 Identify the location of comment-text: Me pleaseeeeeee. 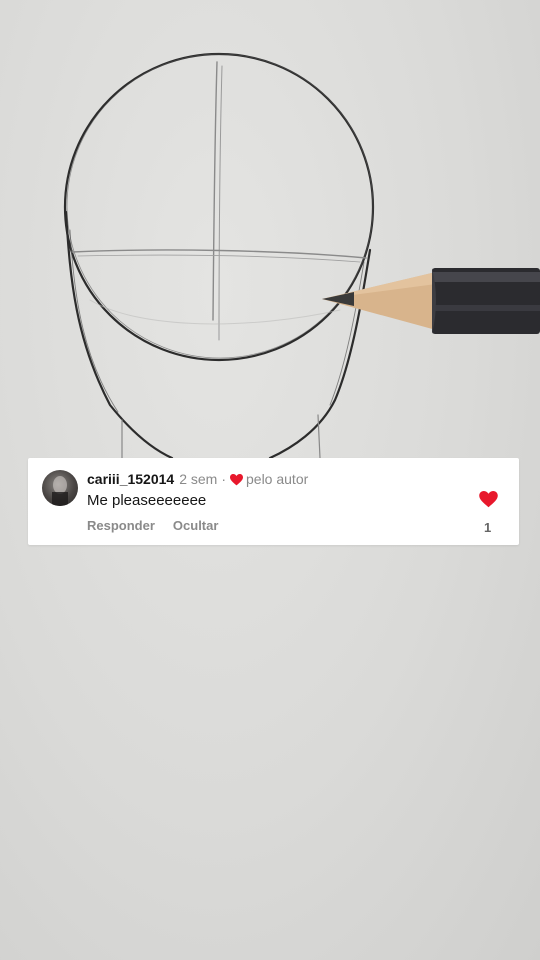
(147, 500).